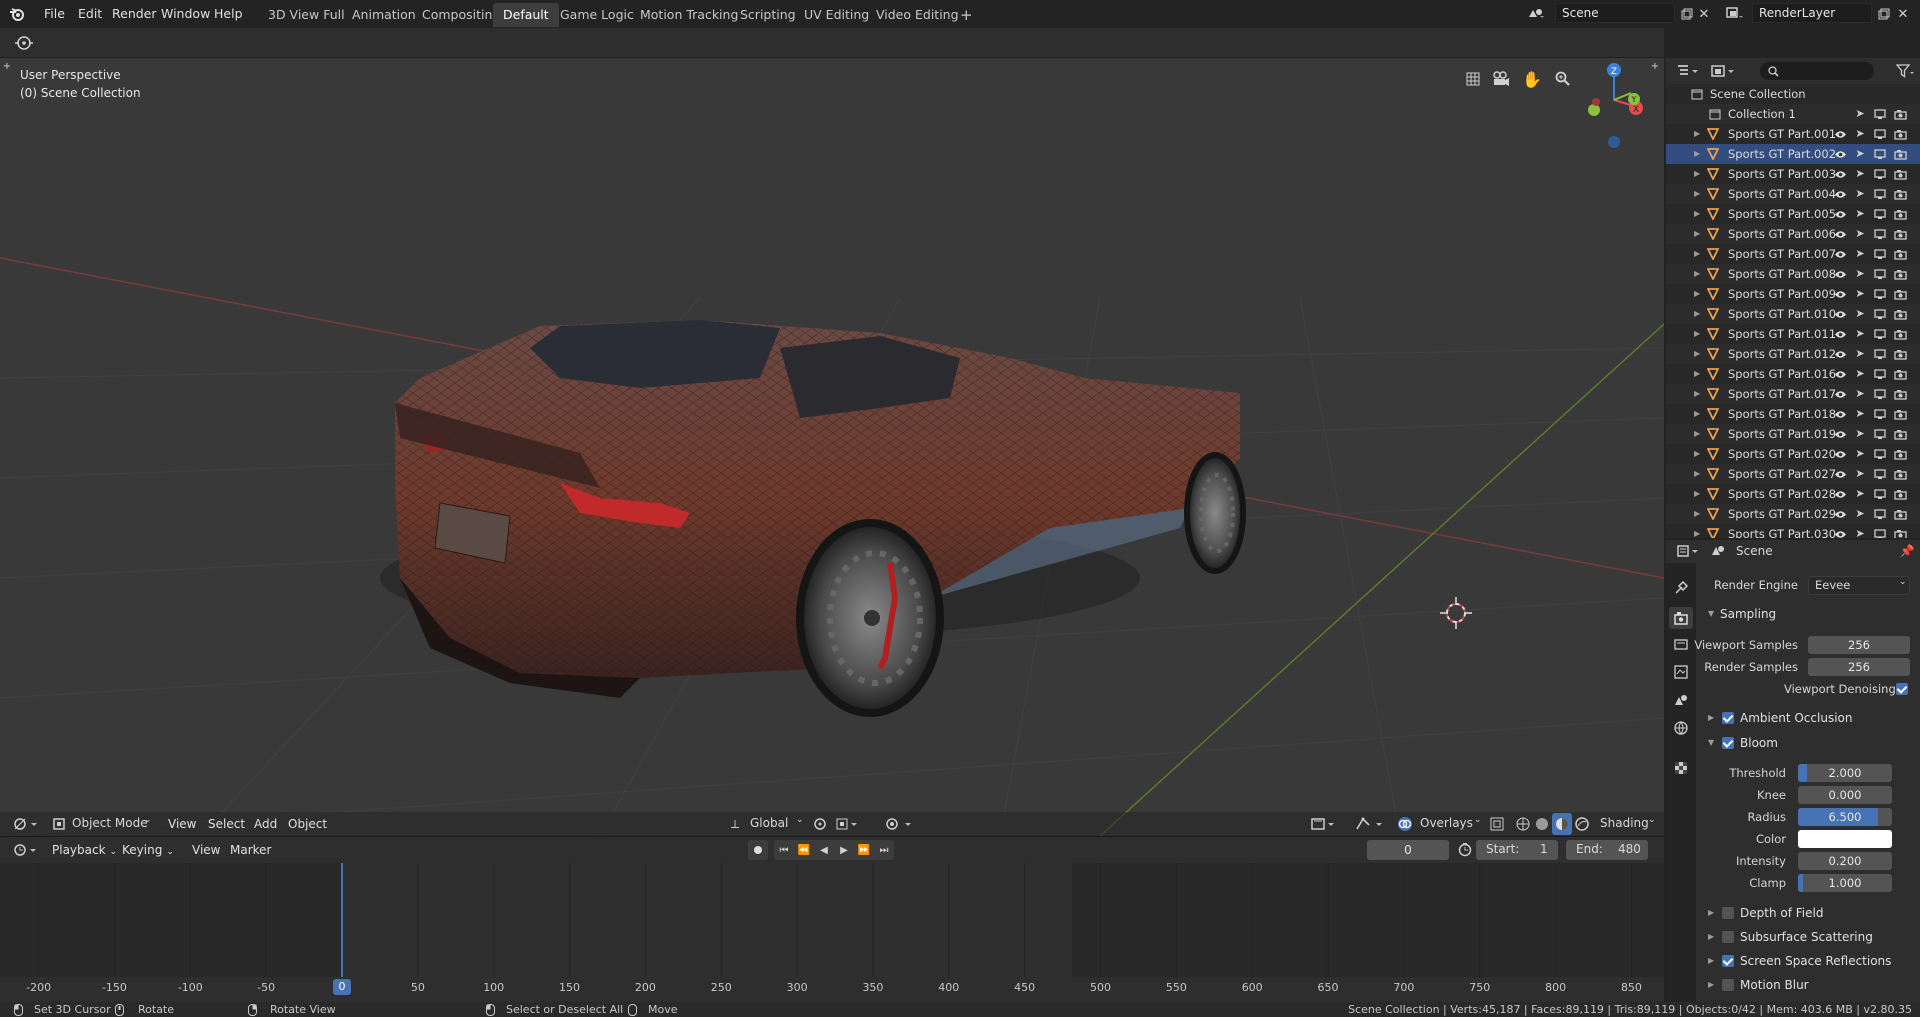 This screenshot has width=1920, height=1017. Describe the element at coordinates (870, 618) in the screenshot. I see `rear-wheel` at that location.